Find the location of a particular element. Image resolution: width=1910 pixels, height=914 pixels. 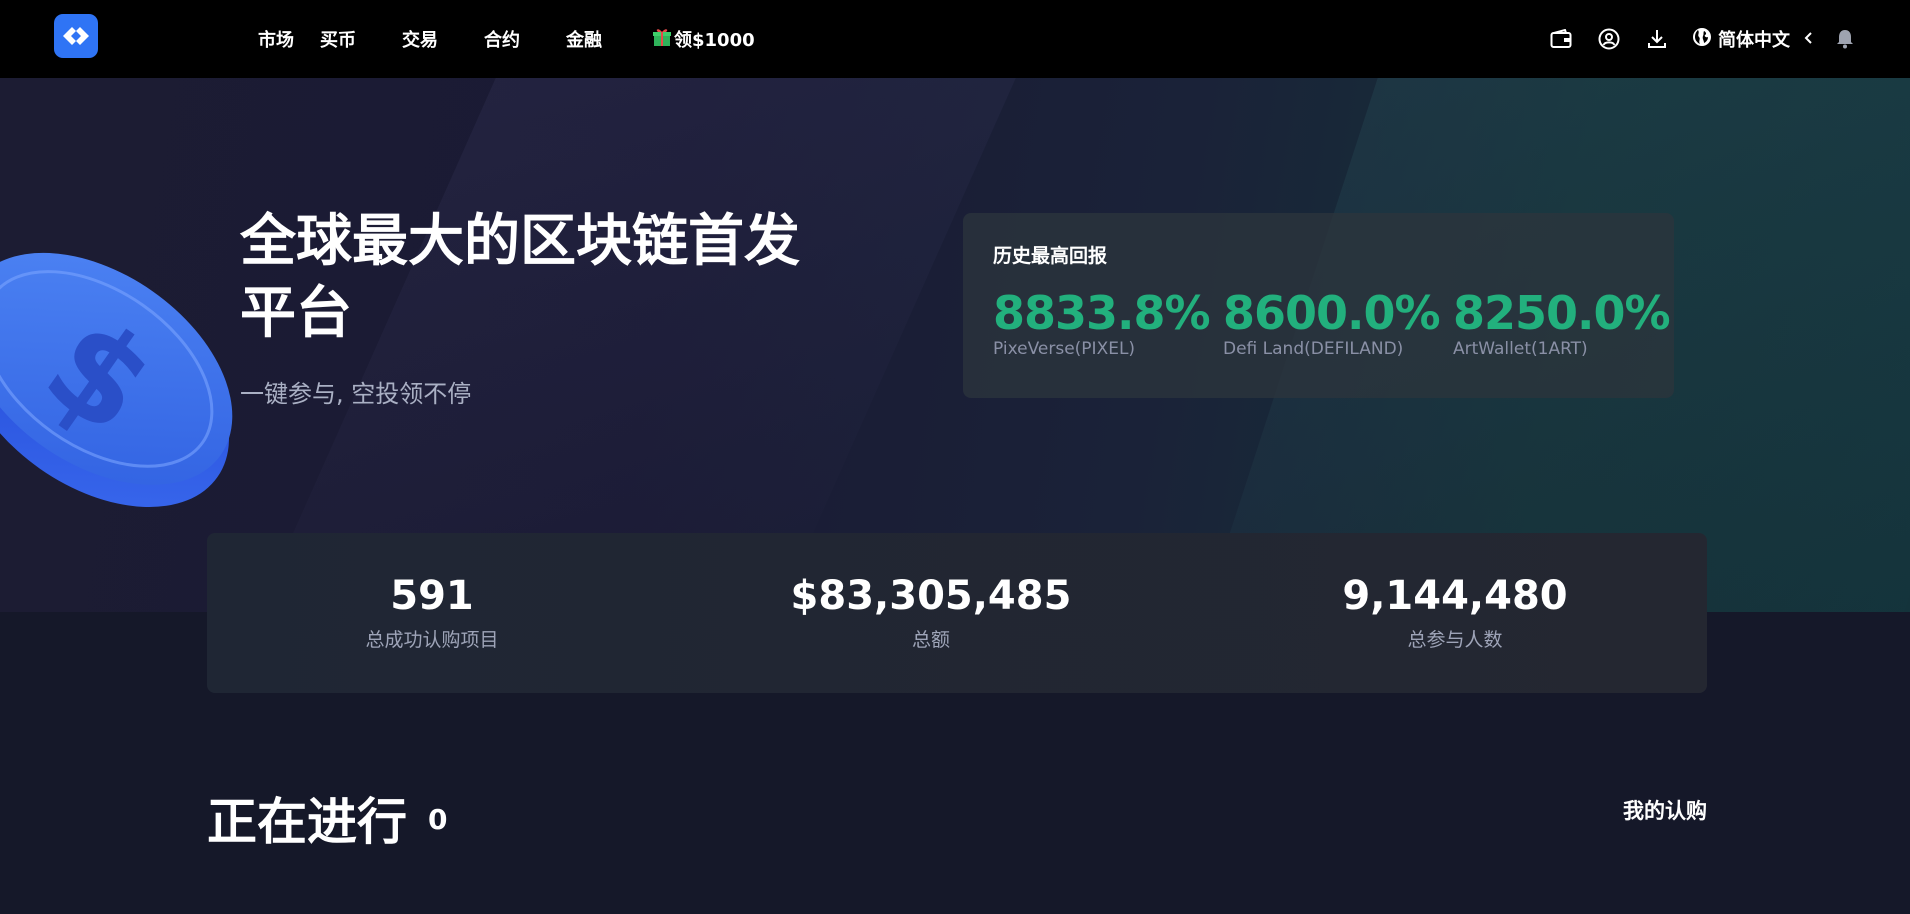

ongoing-section-title: 正在进行 is located at coordinates (307, 822).